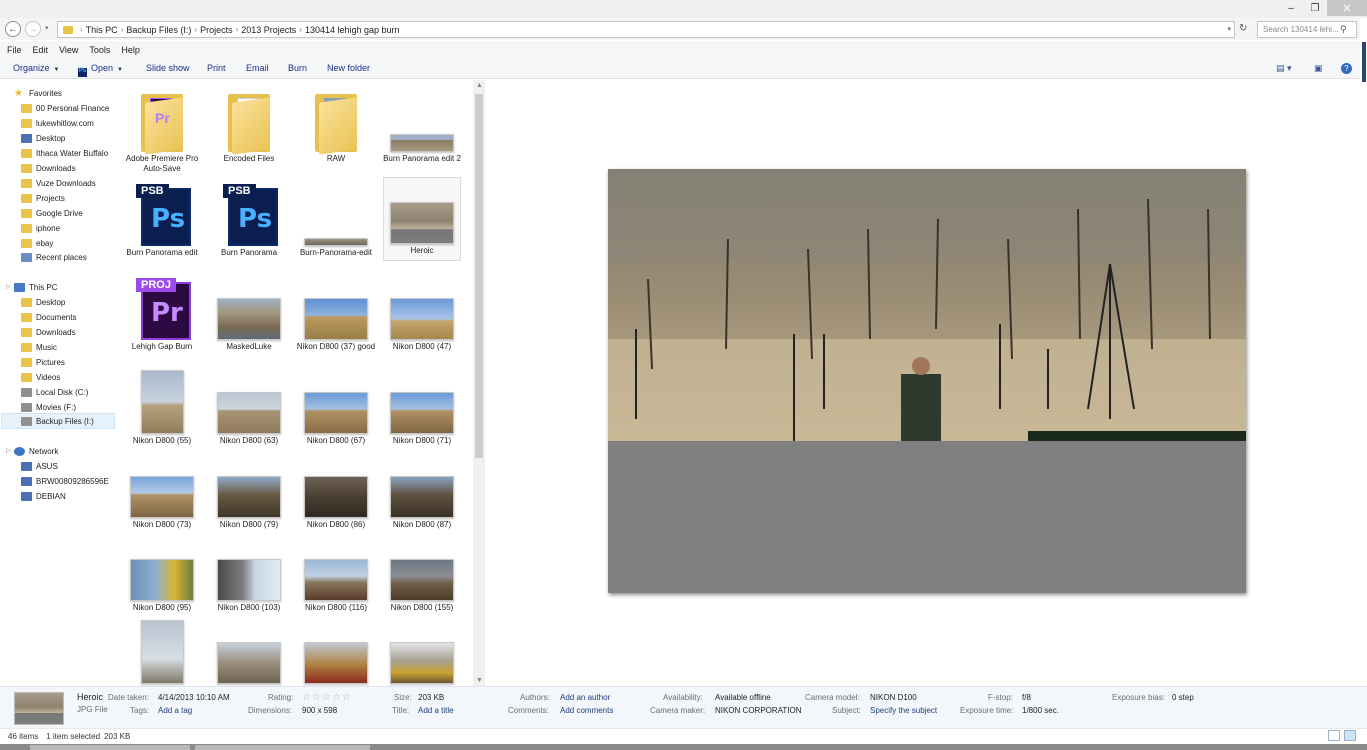  What do you see at coordinates (64, 153) in the screenshot?
I see `nav-item-ithaca: Ithaca Water Buffalo` at bounding box center [64, 153].